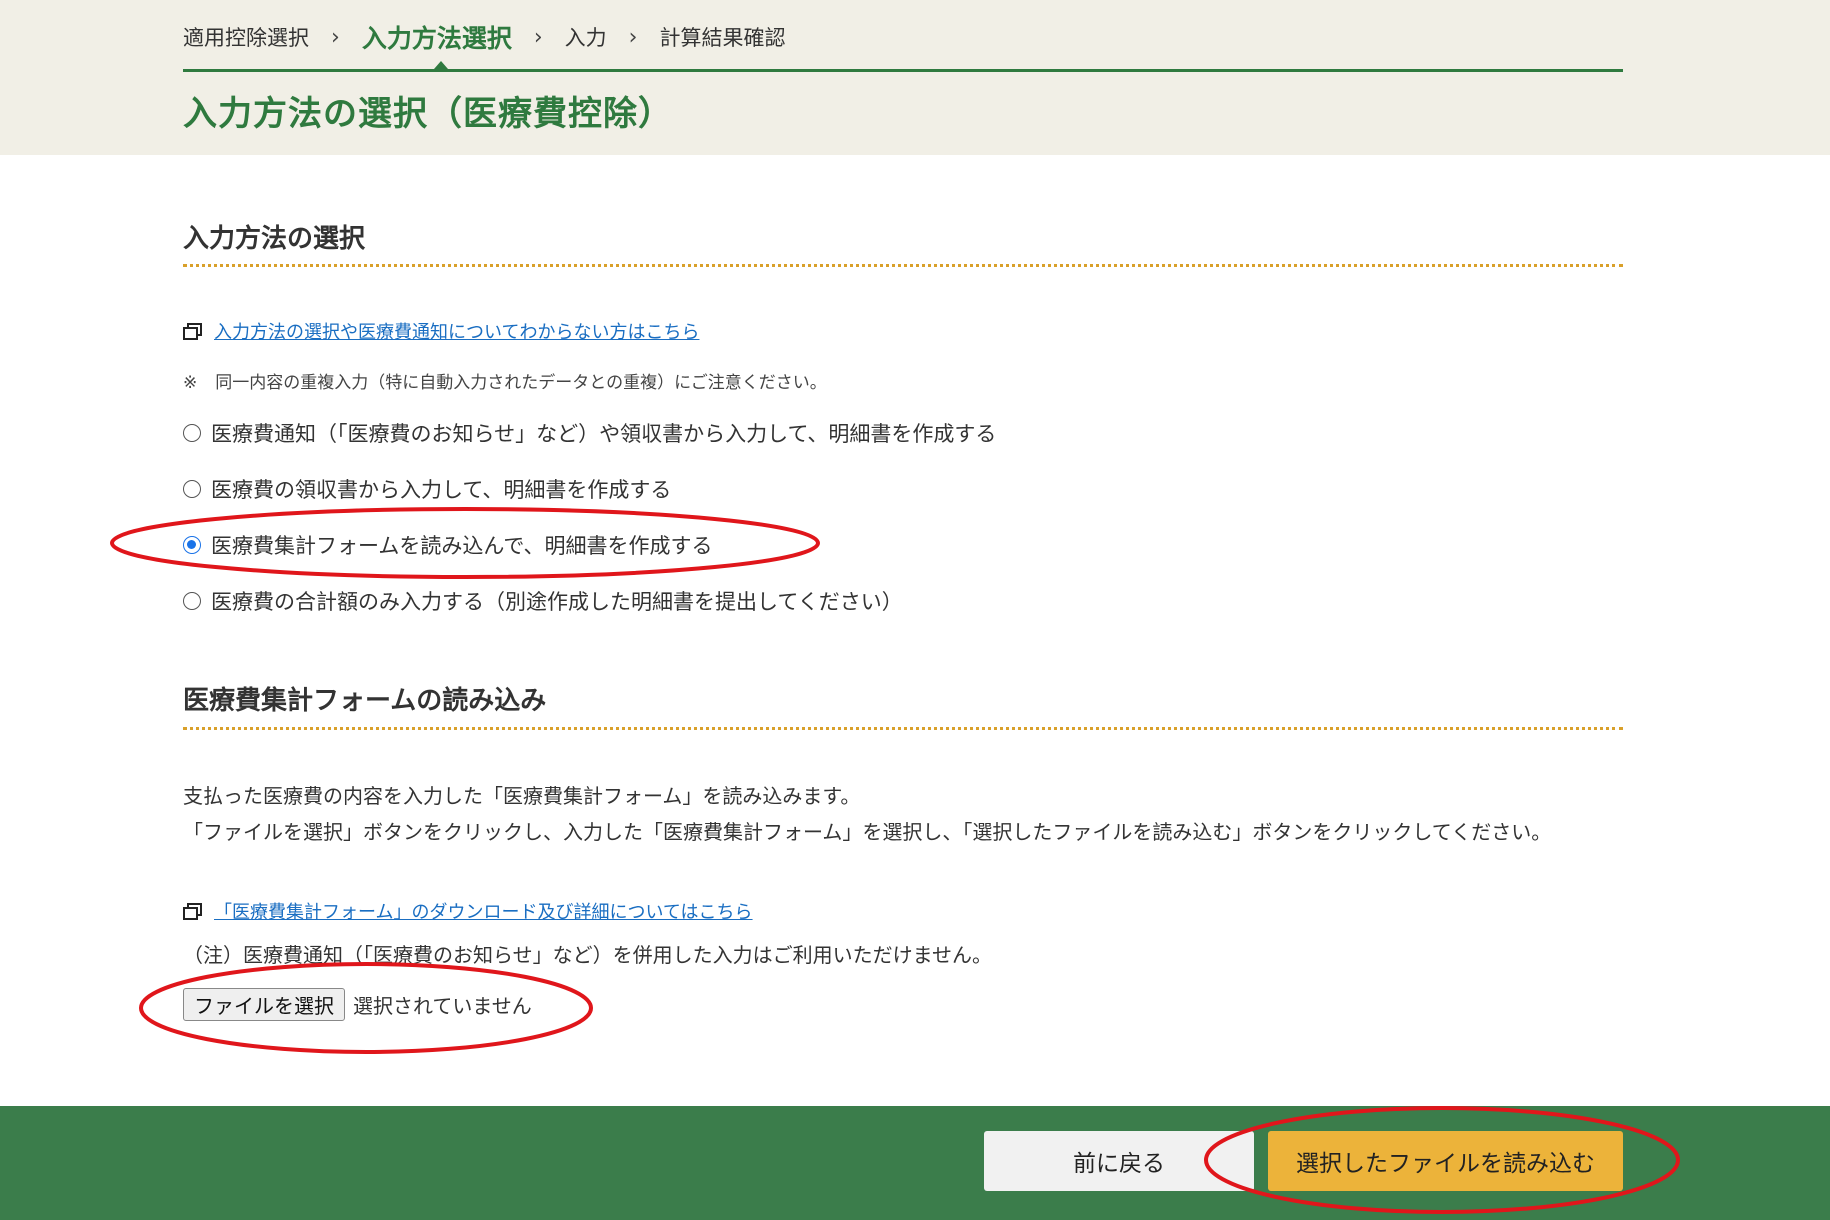 Image resolution: width=1830 pixels, height=1220 pixels. Describe the element at coordinates (903, 70) in the screenshot. I see `breadcrumb-underline` at that location.